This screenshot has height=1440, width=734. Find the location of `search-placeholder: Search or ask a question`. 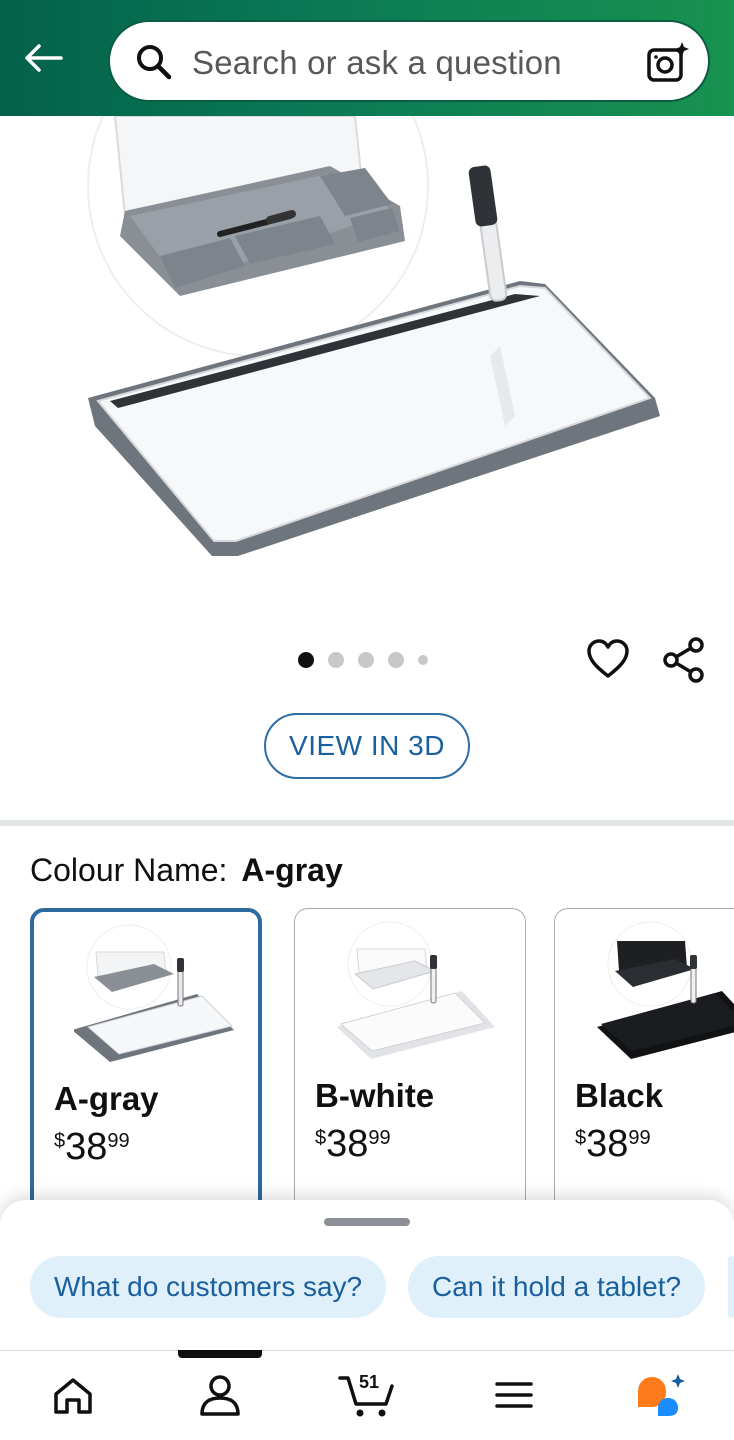

search-placeholder: Search or ask a question is located at coordinates (377, 63).